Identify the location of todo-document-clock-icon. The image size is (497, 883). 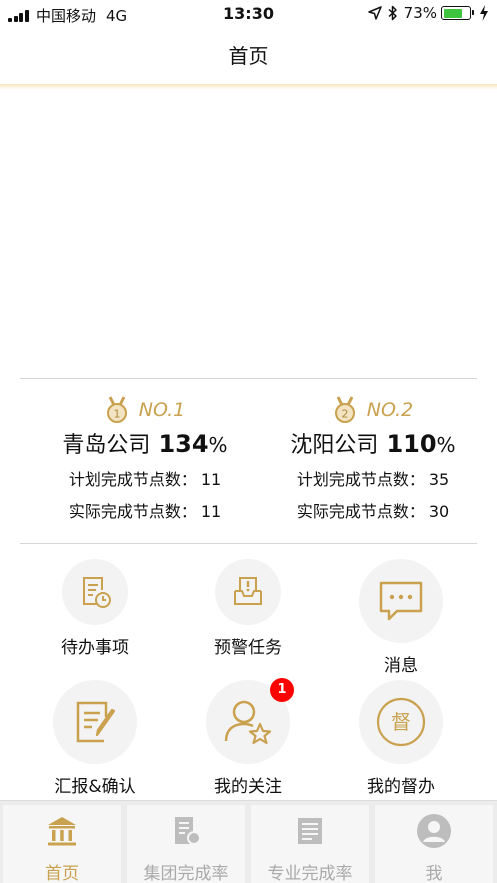
(97, 592).